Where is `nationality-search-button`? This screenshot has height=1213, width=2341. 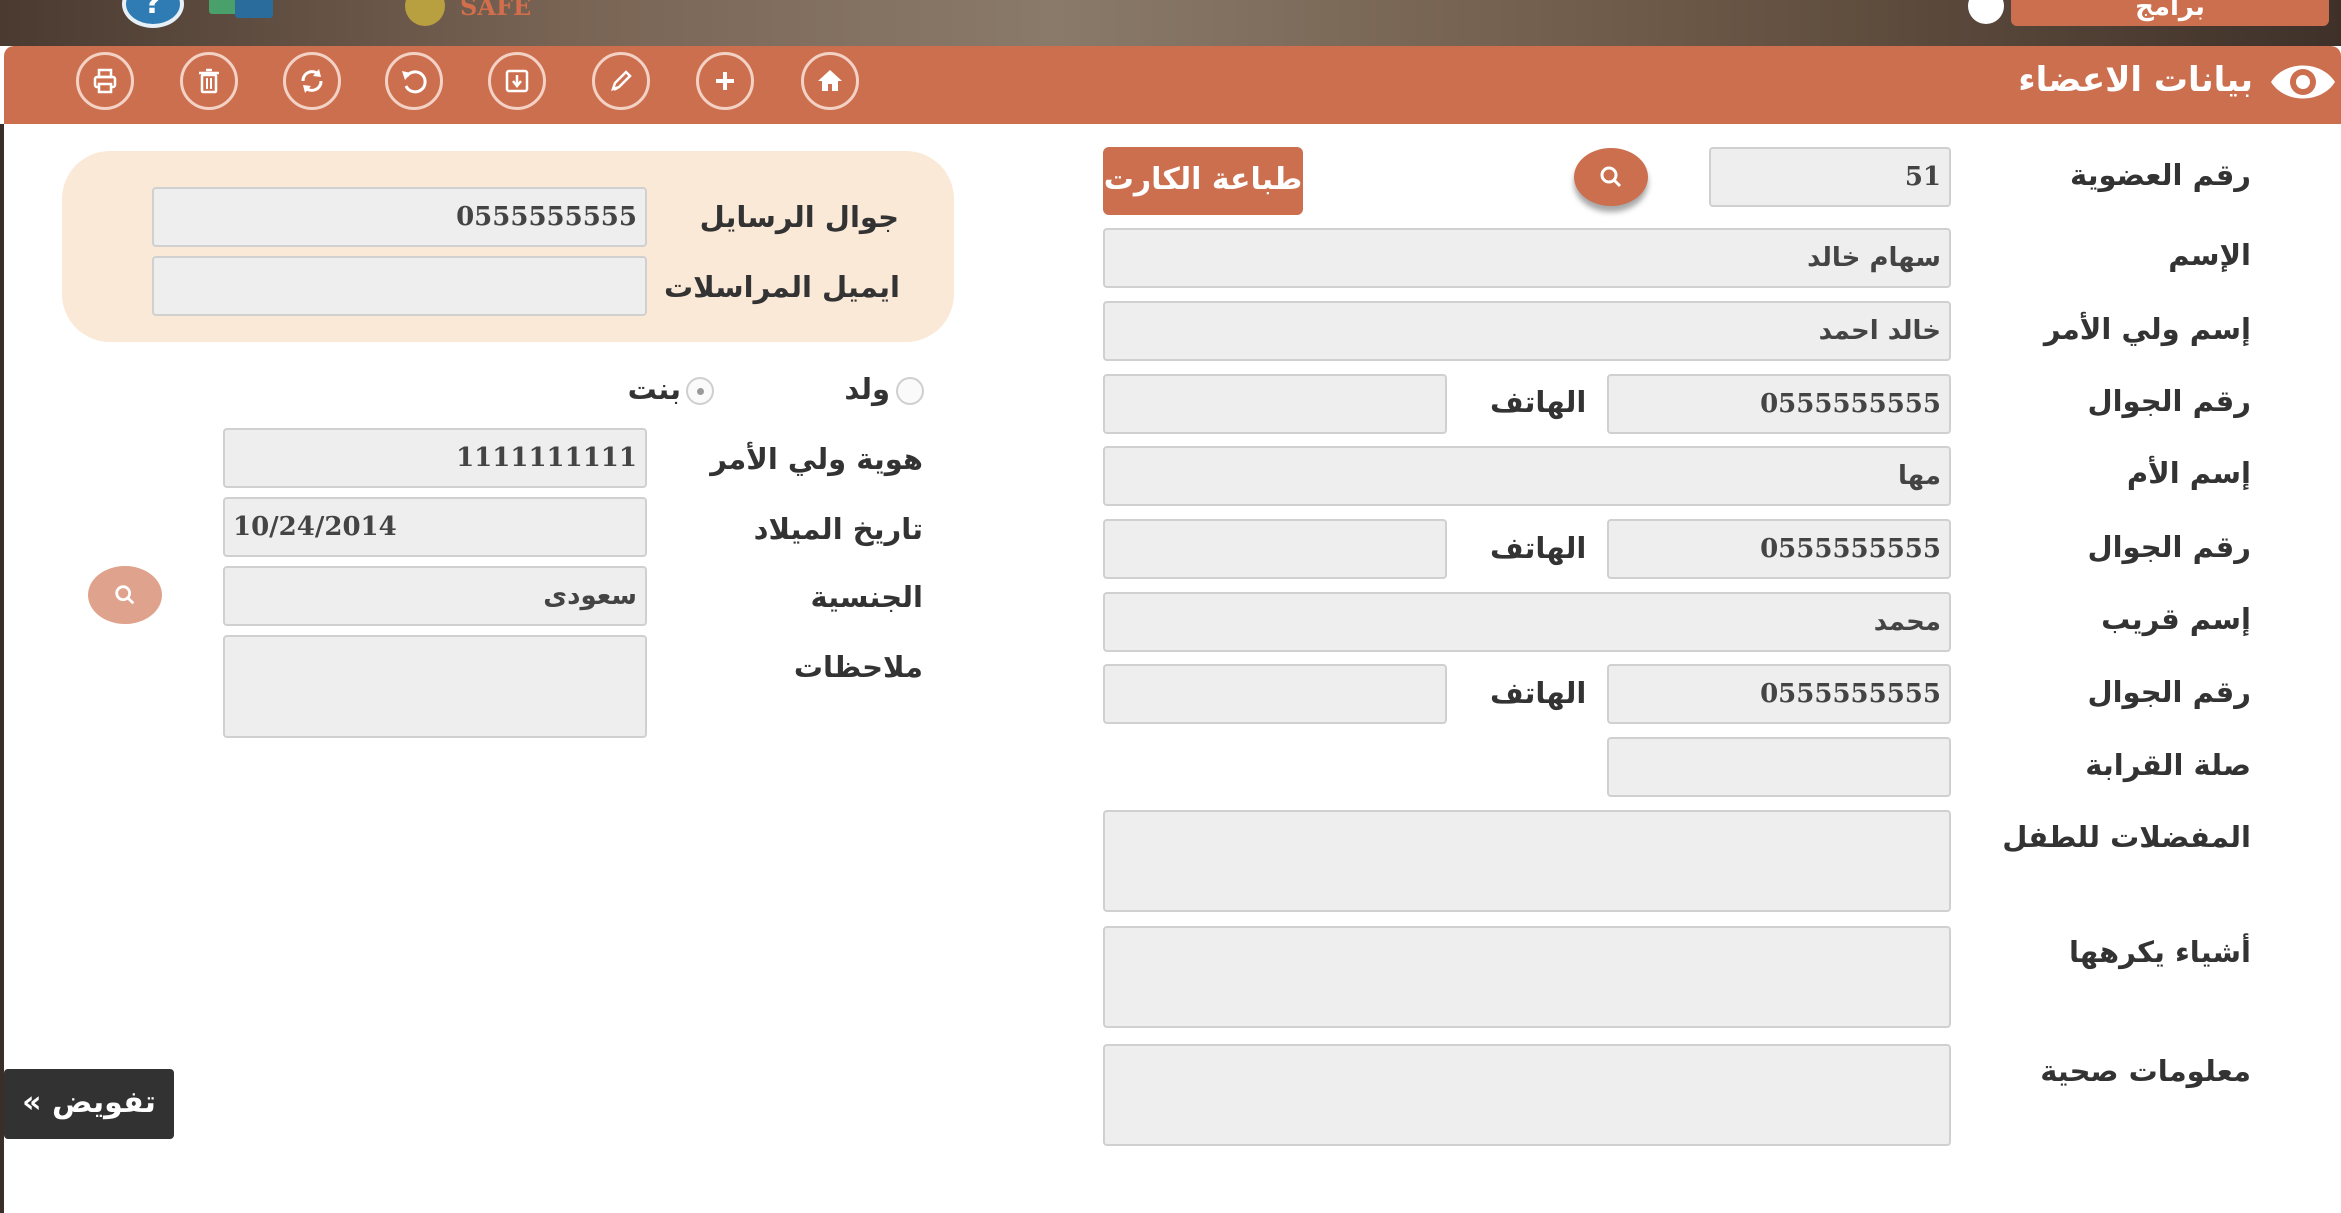
nationality-search-button is located at coordinates (125, 595).